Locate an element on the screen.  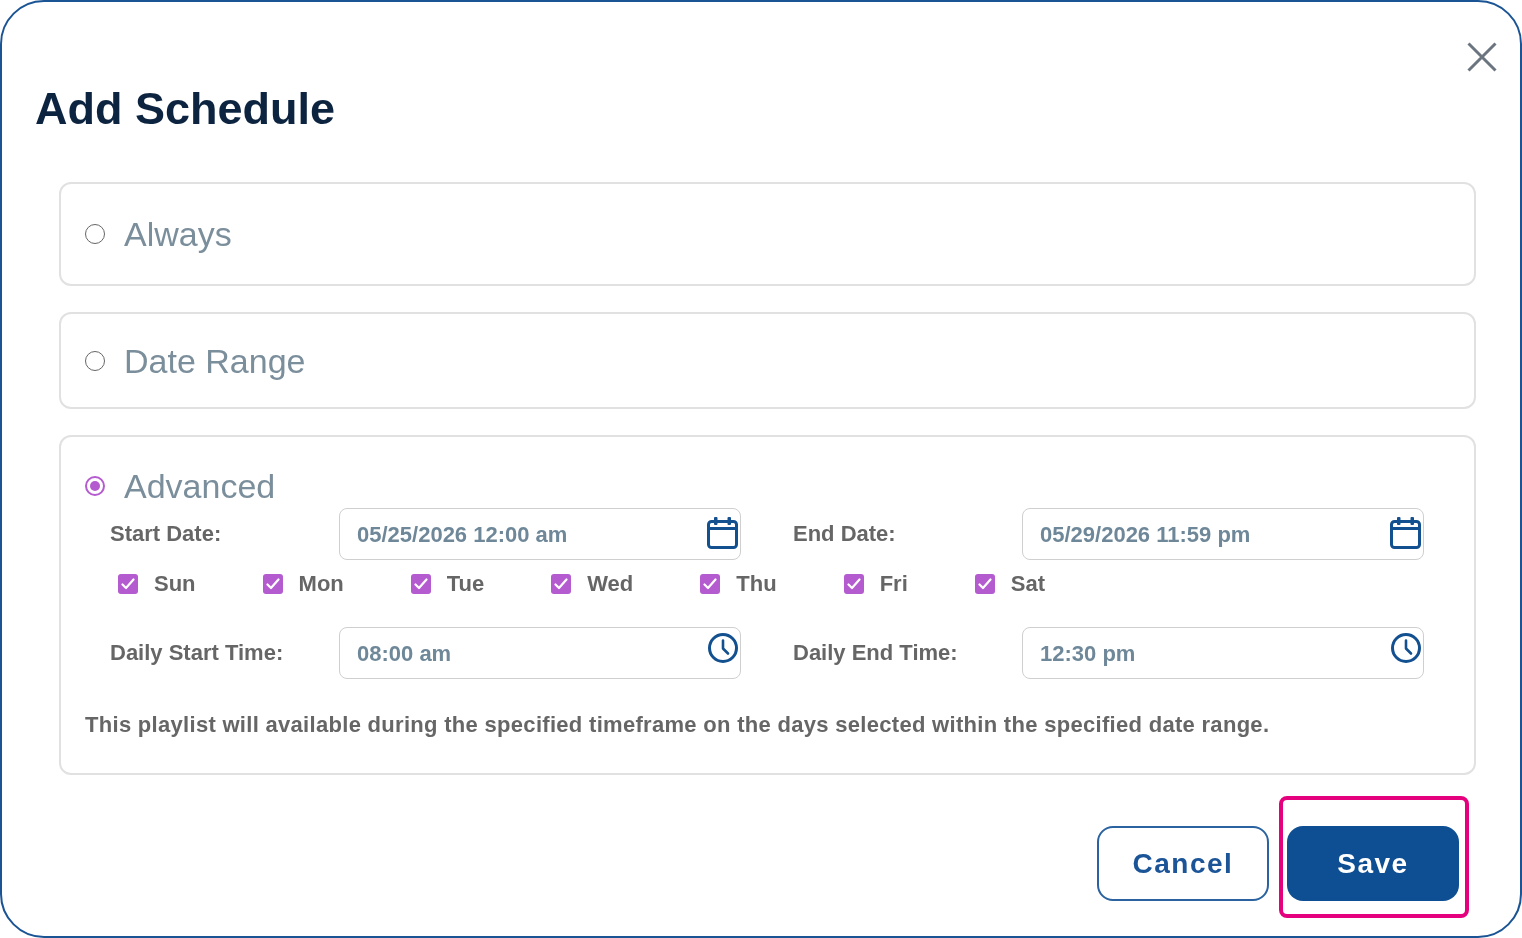
field-label: End Date: is located at coordinates (844, 533).